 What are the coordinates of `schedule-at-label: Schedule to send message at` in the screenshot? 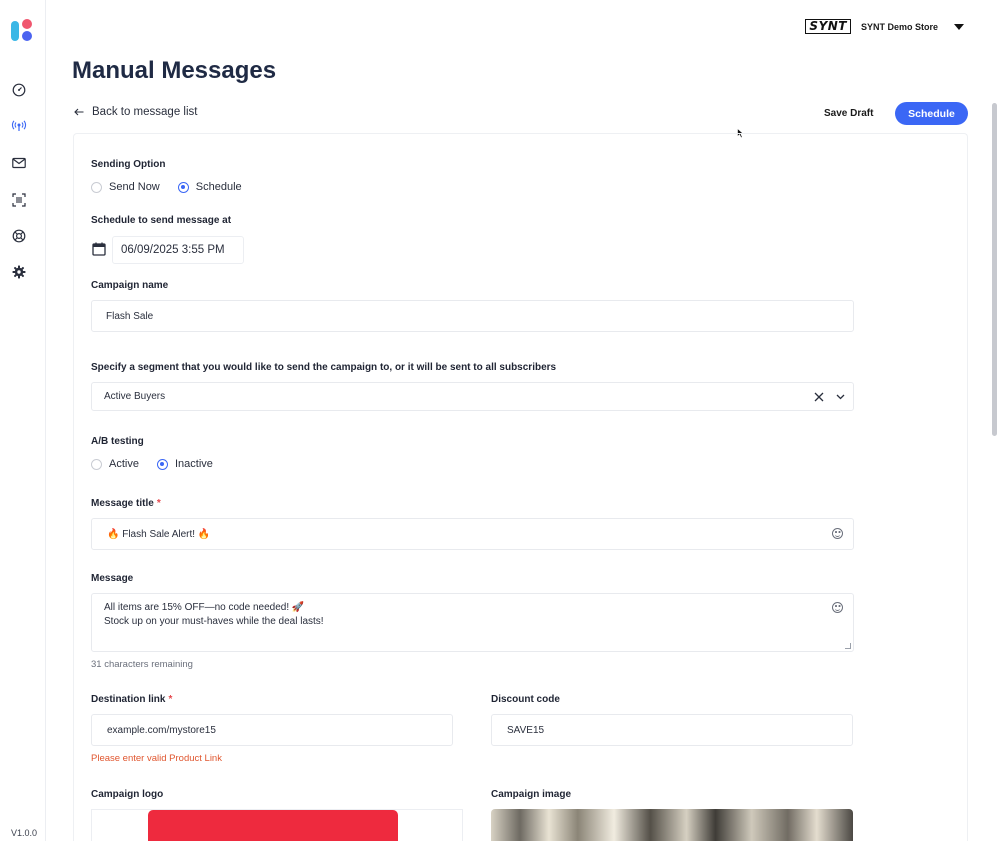 It's located at (161, 220).